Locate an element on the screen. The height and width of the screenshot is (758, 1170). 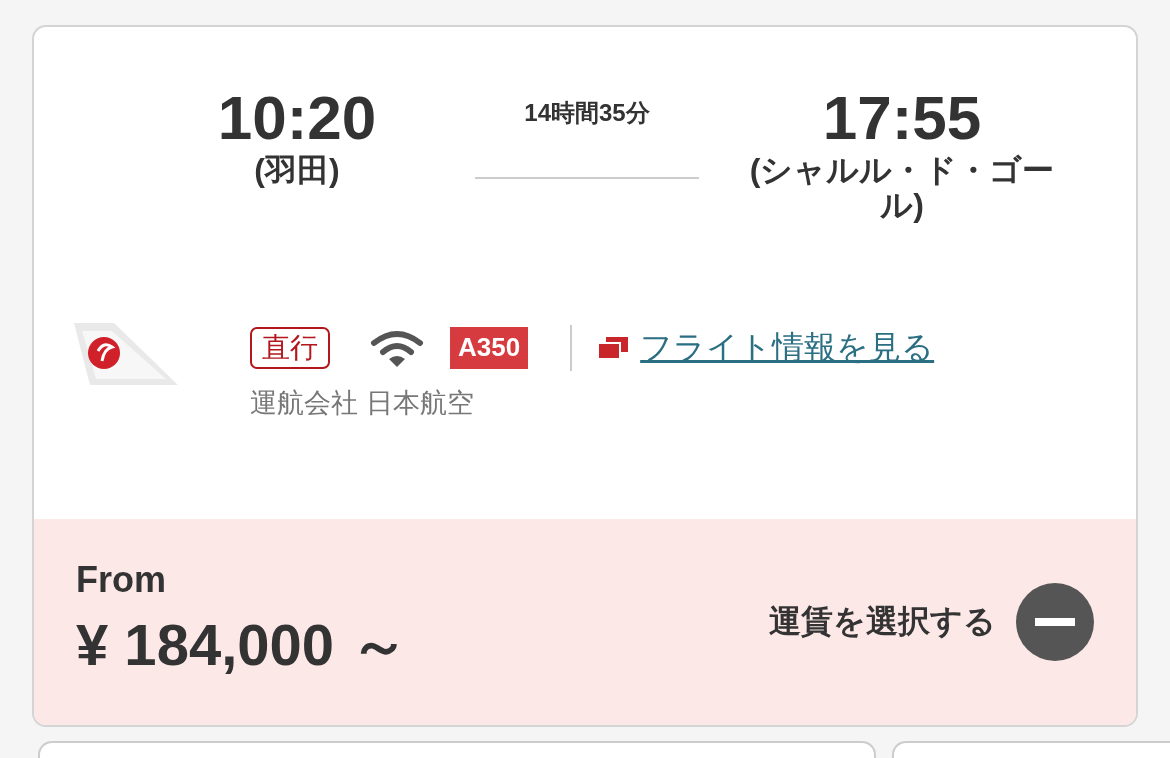
departure-time: 10:20 is located at coordinates (297, 118).